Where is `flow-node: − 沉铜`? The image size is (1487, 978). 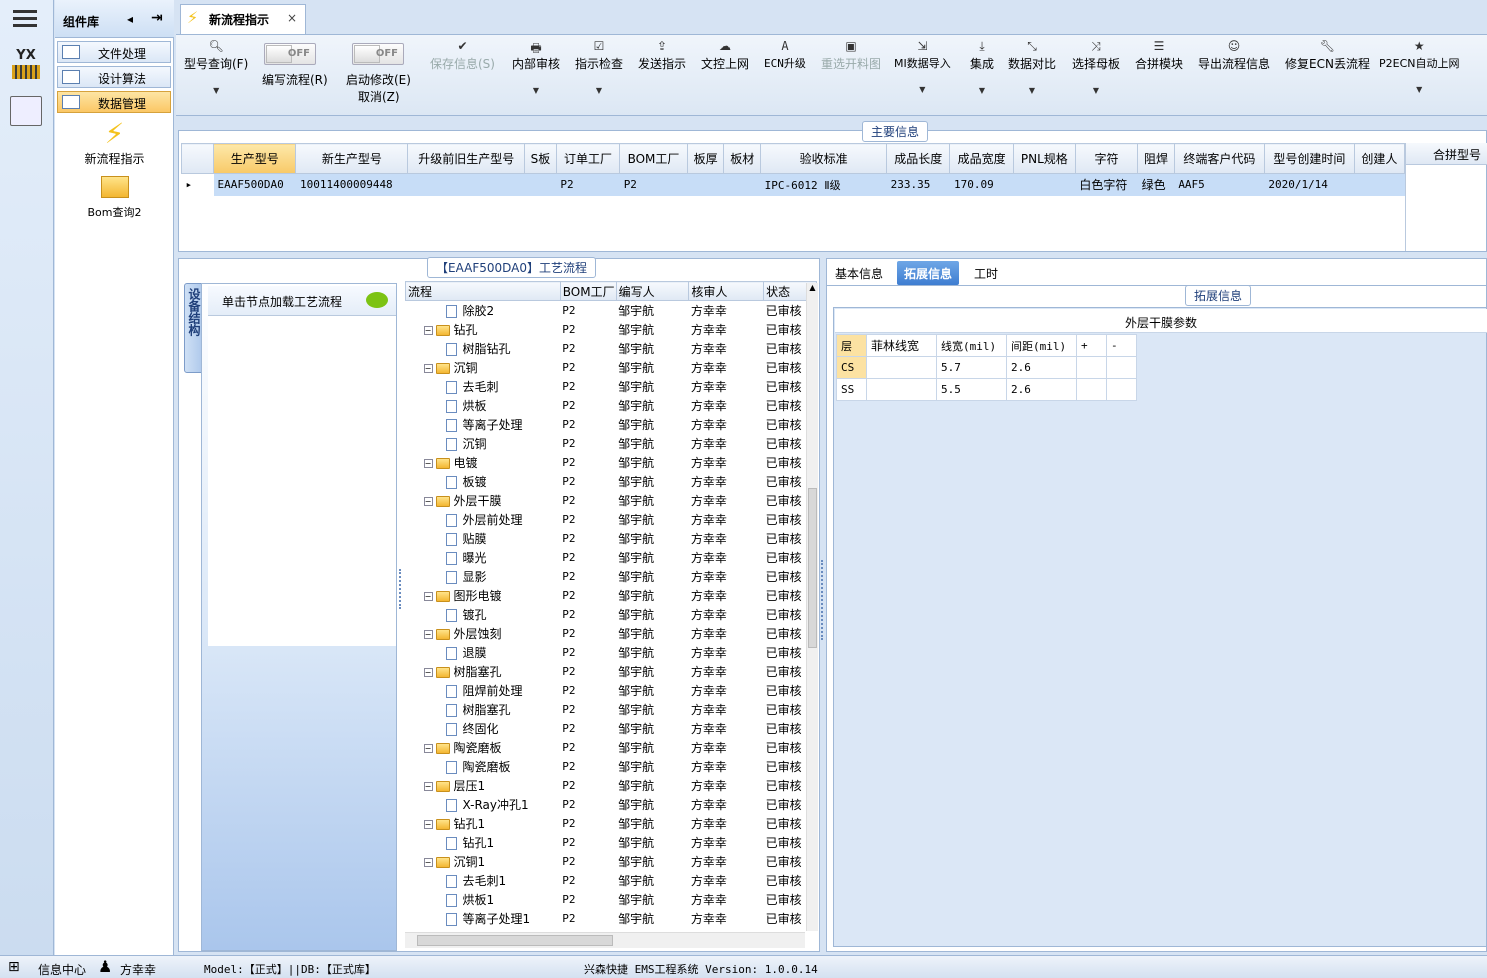
flow-node: − 沉铜 is located at coordinates (483, 367).